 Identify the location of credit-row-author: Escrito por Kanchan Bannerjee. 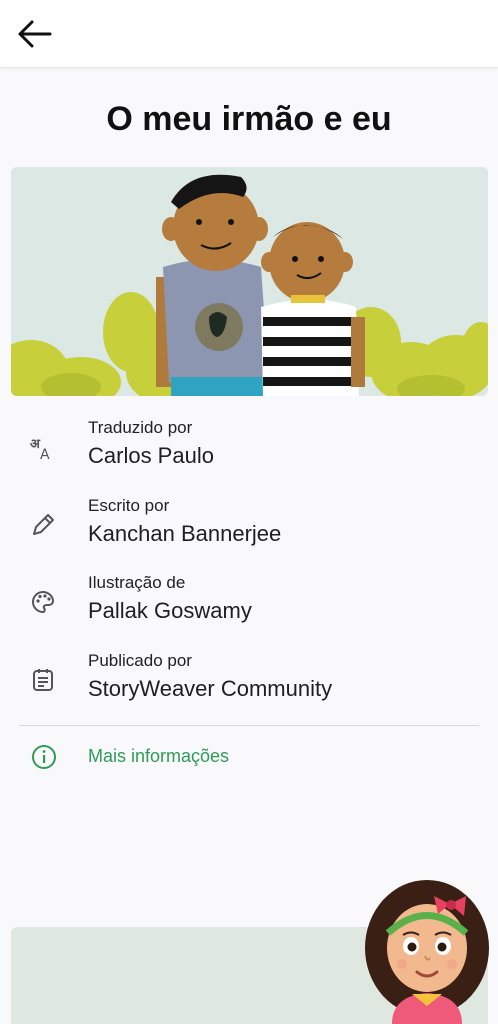
(249, 532).